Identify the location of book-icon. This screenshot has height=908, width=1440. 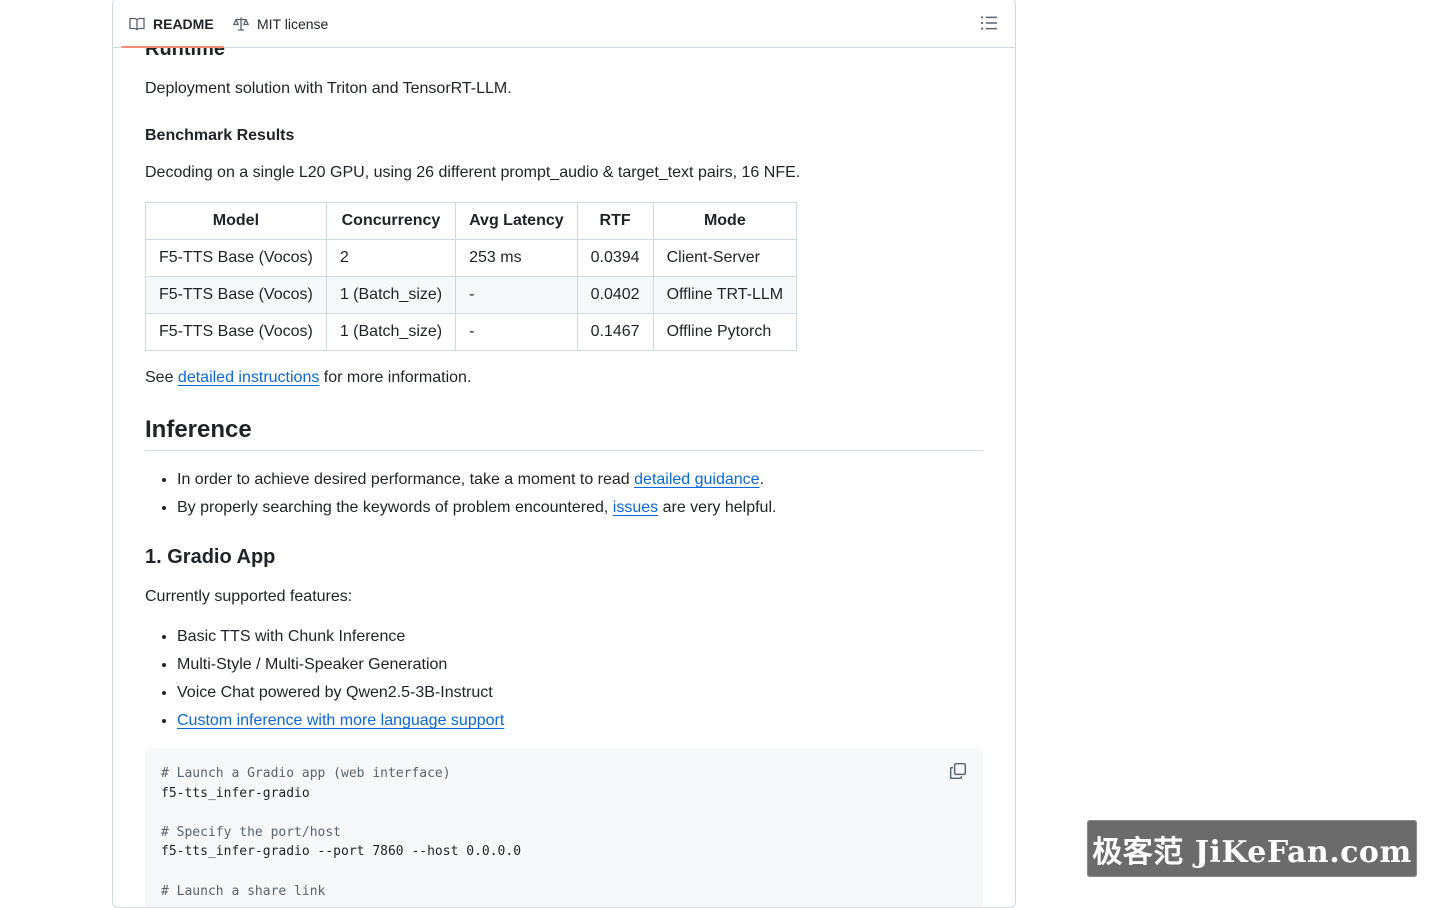
(137, 23).